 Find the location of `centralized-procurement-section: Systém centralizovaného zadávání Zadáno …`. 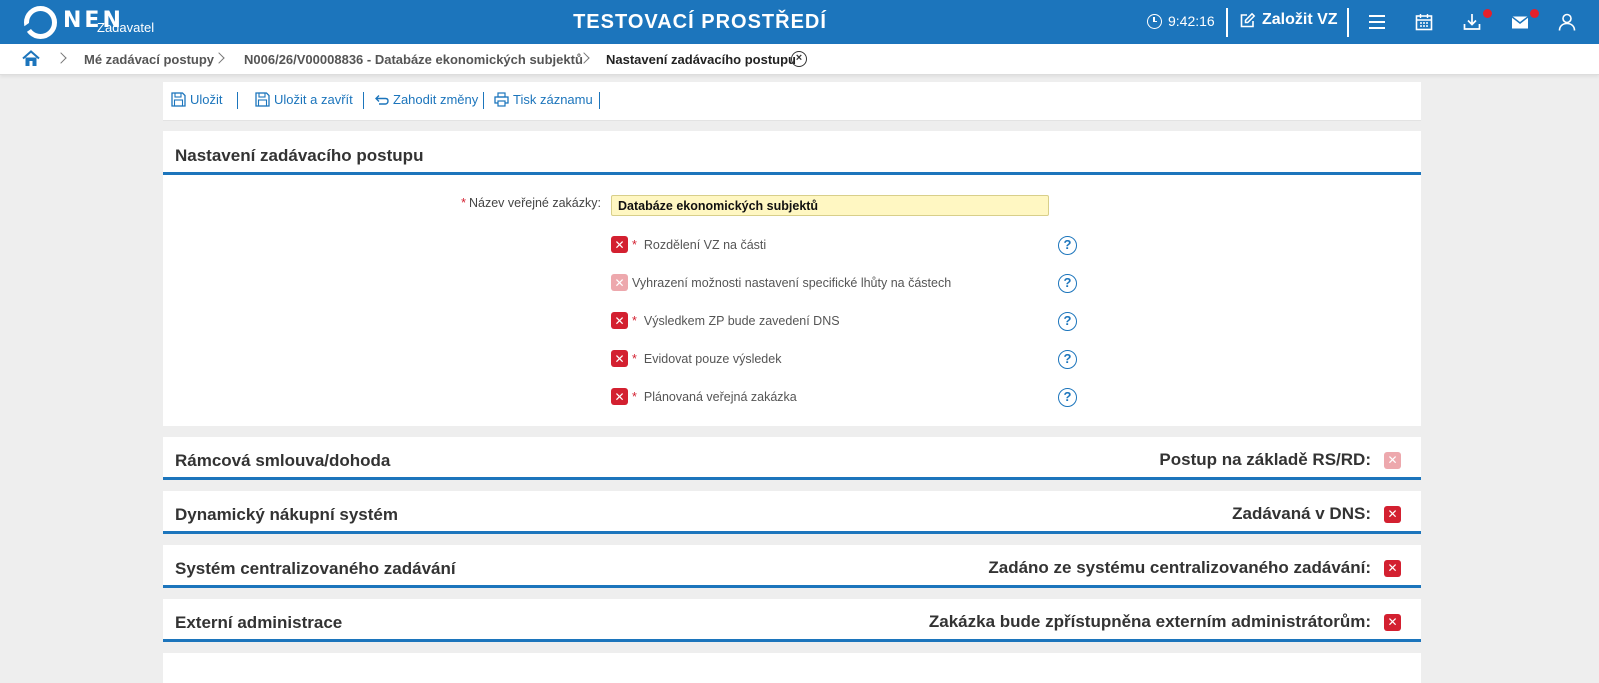

centralized-procurement-section: Systém centralizovaného zadávání Zadáno … is located at coordinates (792, 566).